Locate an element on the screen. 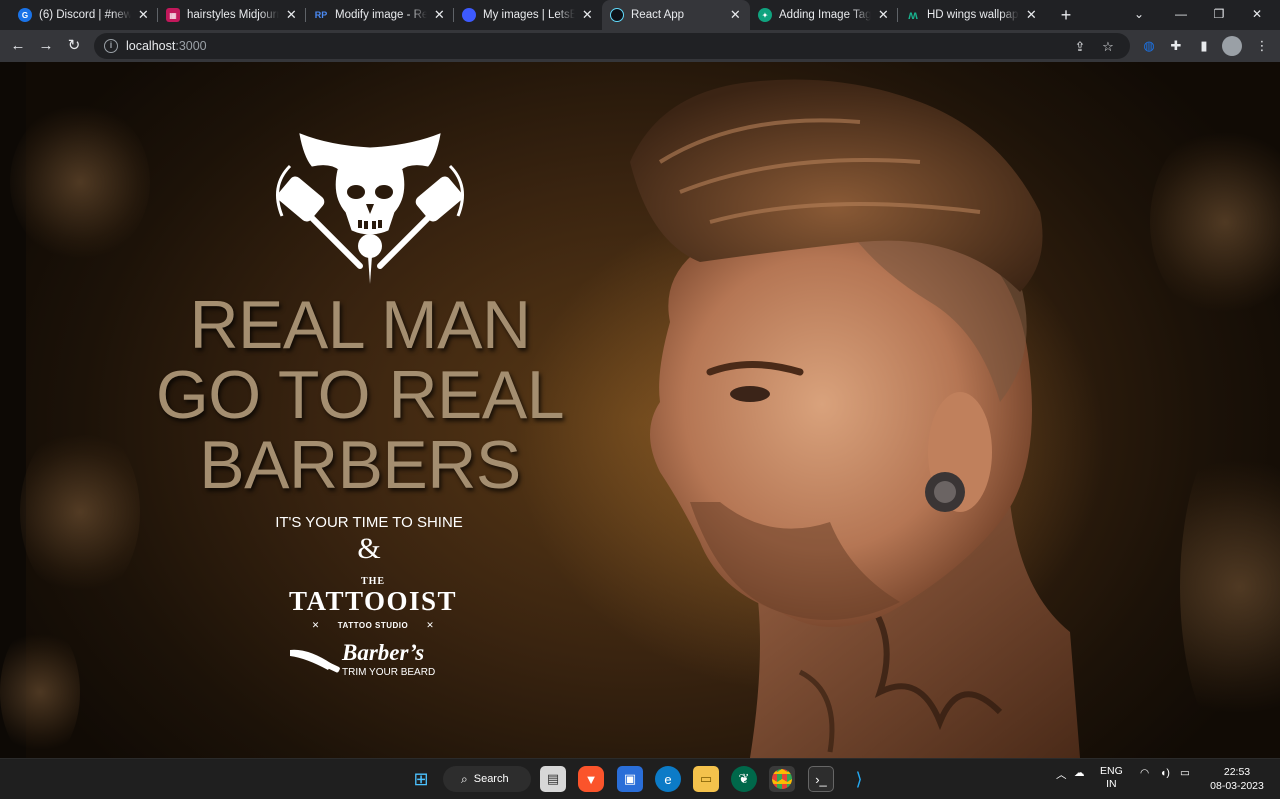 Image resolution: width=1280 pixels, height=799 pixels. barber-subtitle: TRIM YOUR BEARD is located at coordinates (389, 672).